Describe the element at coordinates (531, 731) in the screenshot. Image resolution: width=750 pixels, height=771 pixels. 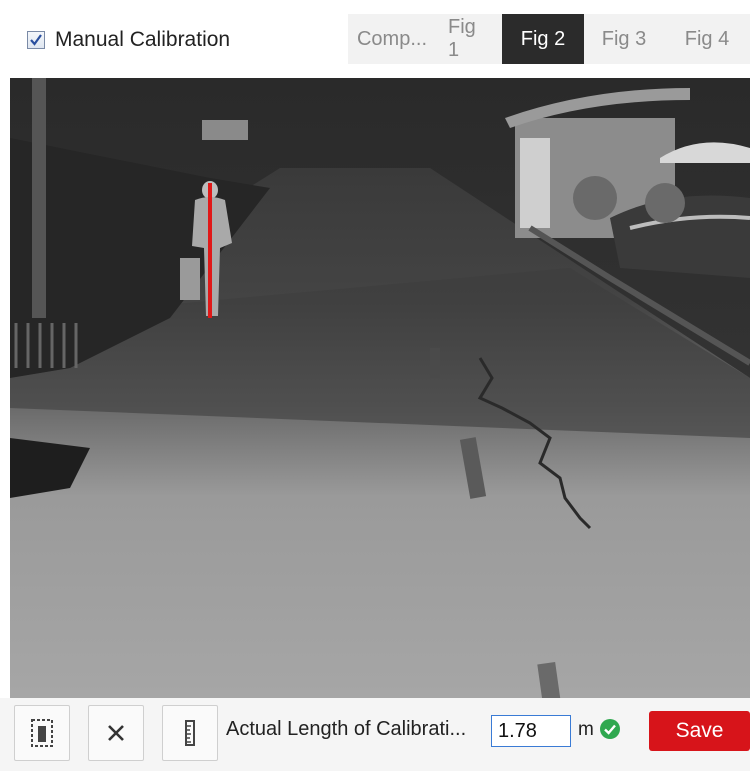
I see `actual-length-input` at that location.